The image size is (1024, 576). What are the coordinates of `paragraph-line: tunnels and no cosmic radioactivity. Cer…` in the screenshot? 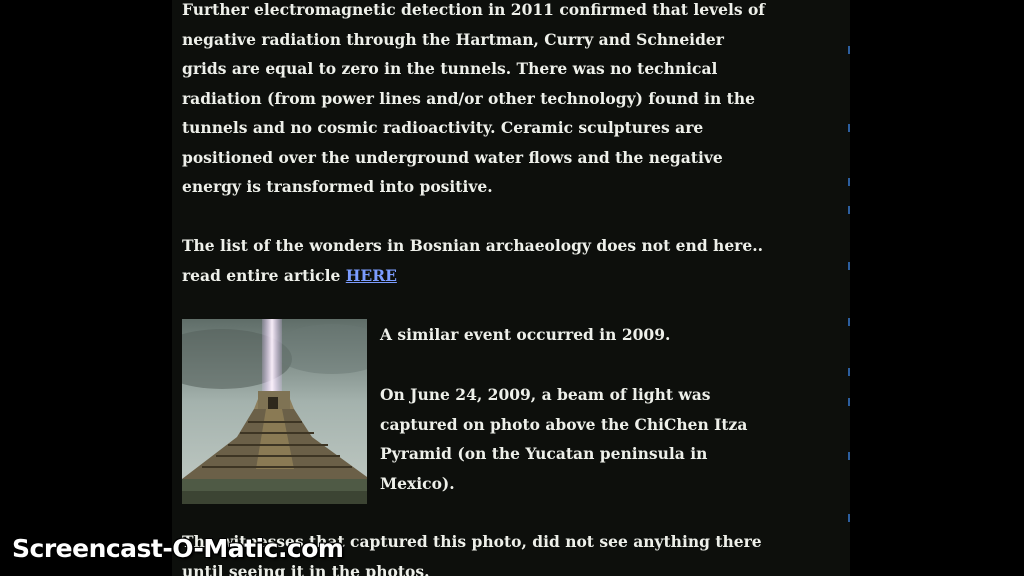 It's located at (443, 127).